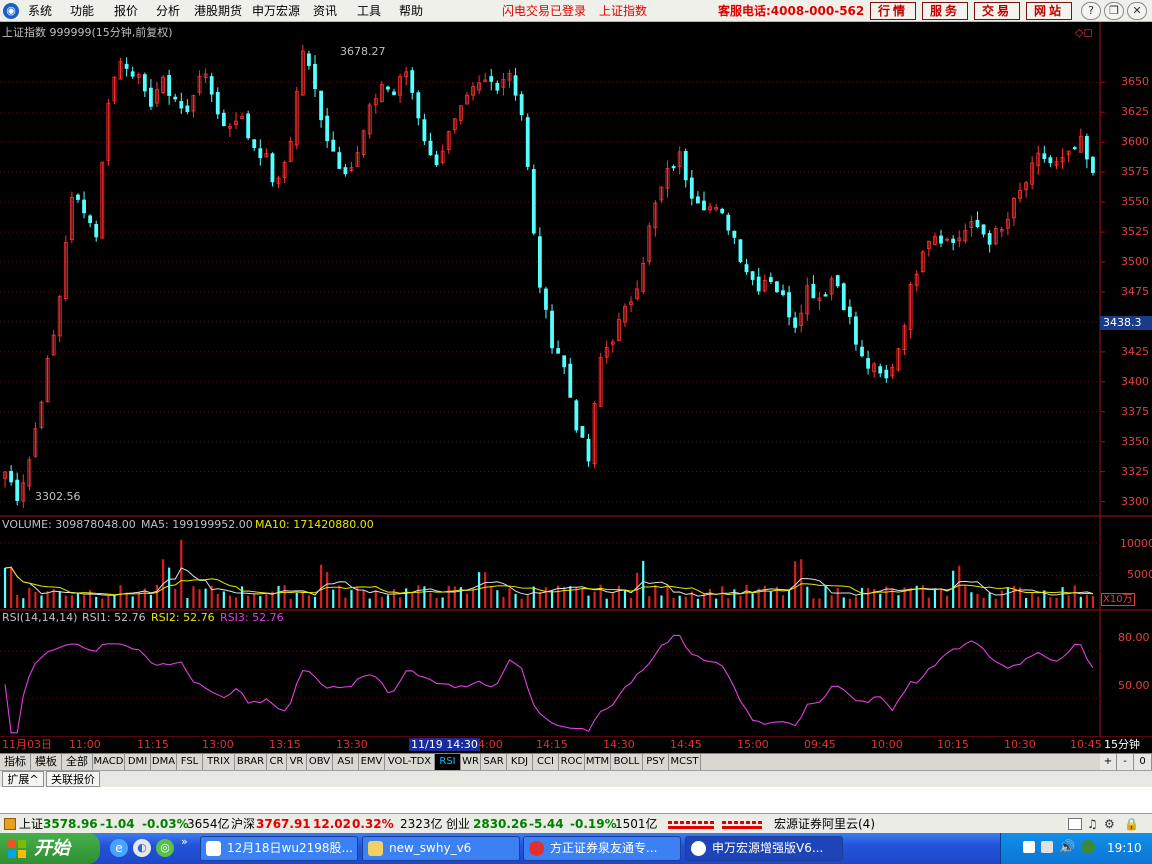 The height and width of the screenshot is (864, 1152). I want to click on tab-all: 全部, so click(77, 762).